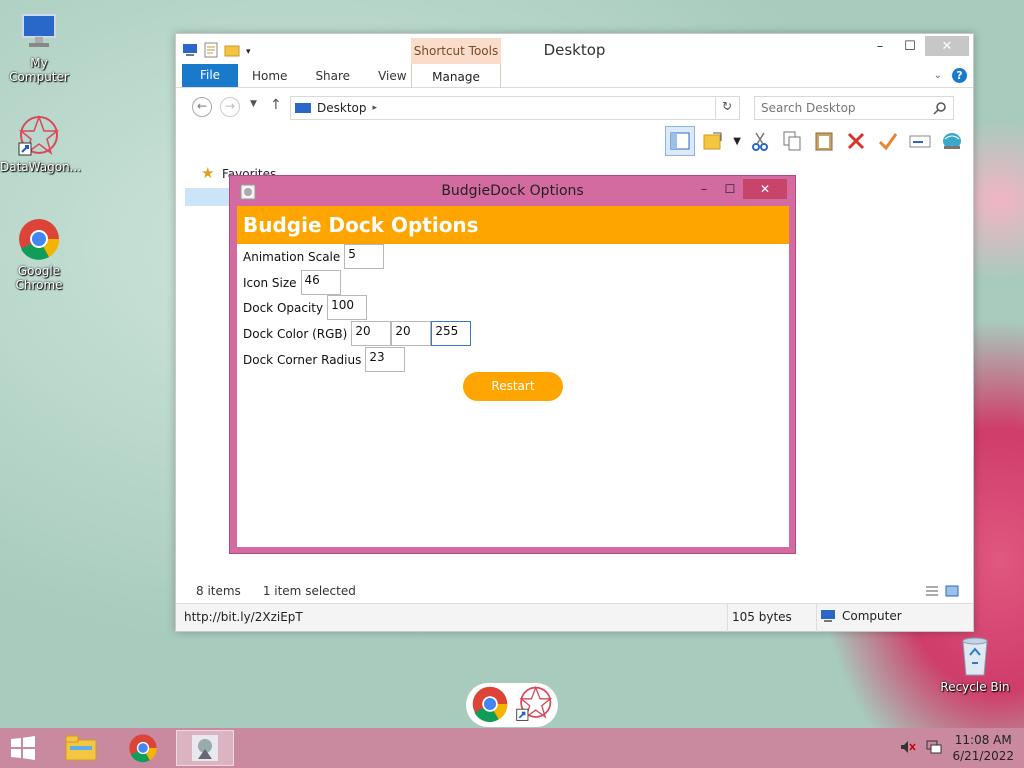  I want to click on dialog-window-controls: – ☐ ✕, so click(739, 189).